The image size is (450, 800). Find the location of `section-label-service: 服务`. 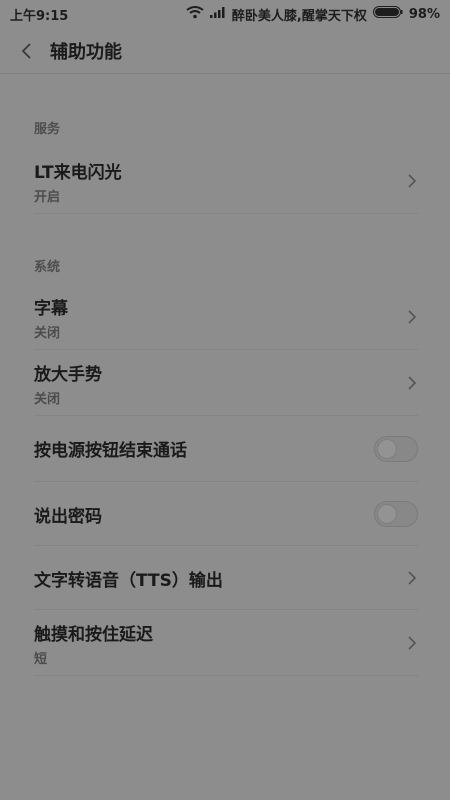

section-label-service: 服务 is located at coordinates (47, 129).